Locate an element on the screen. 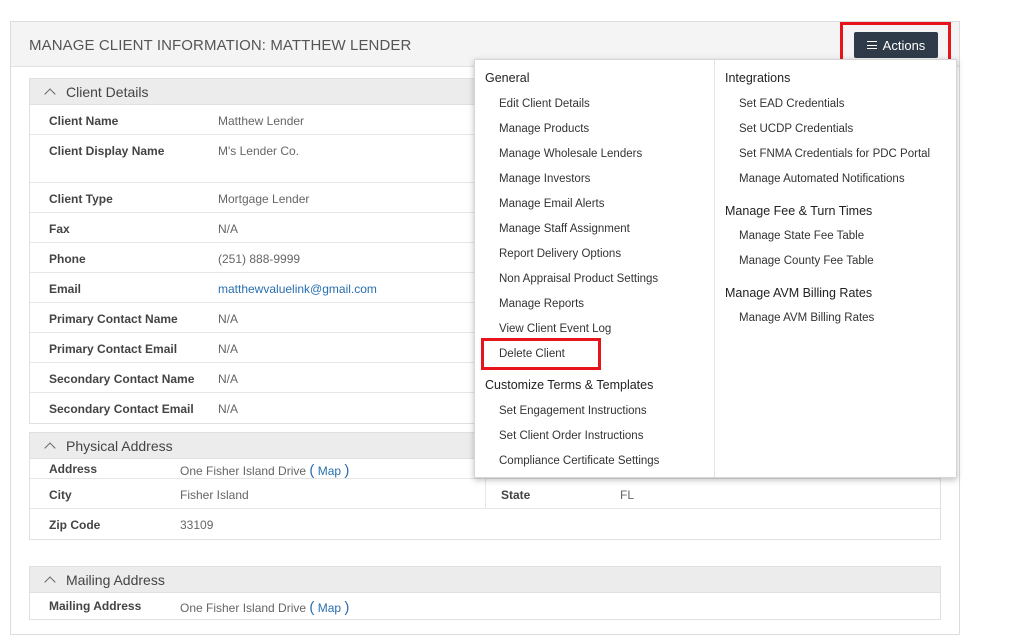 The image size is (1024, 635). detail-row: City Fisher Island State FL is located at coordinates (485, 494).